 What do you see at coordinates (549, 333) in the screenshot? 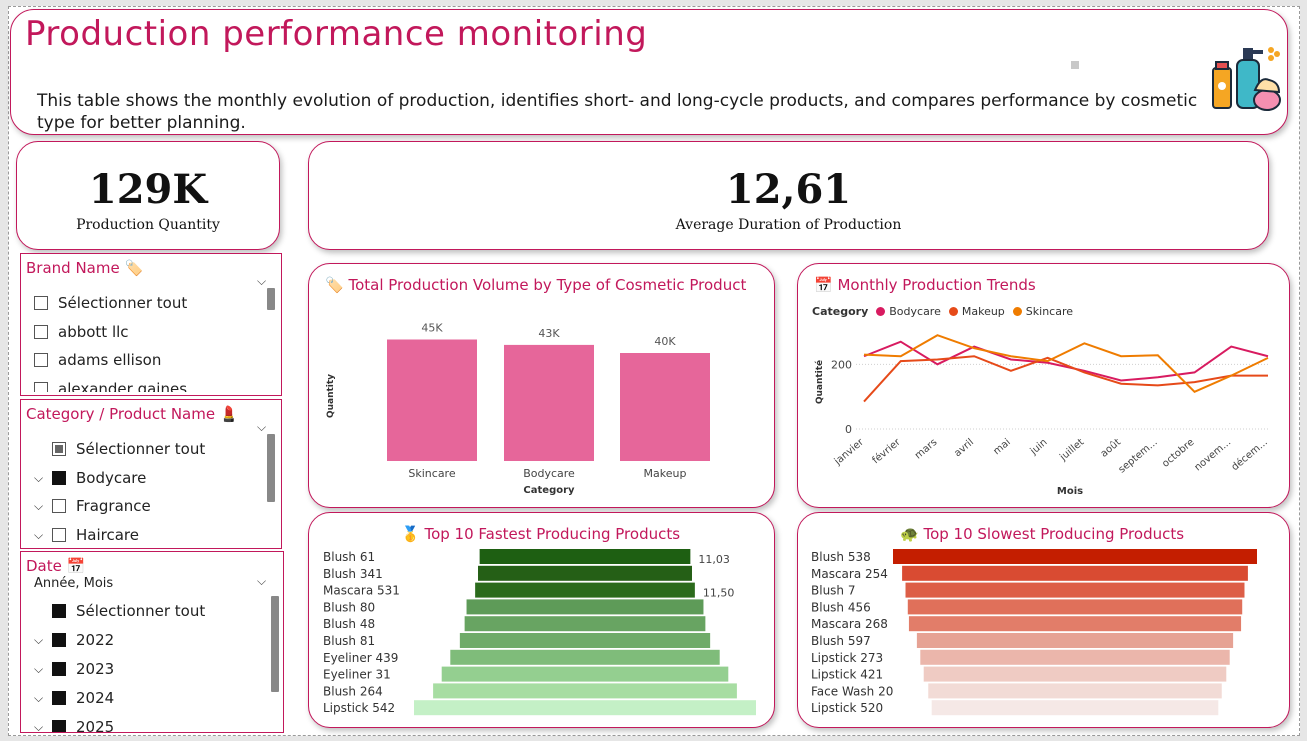
I see `data-label: 43K` at bounding box center [549, 333].